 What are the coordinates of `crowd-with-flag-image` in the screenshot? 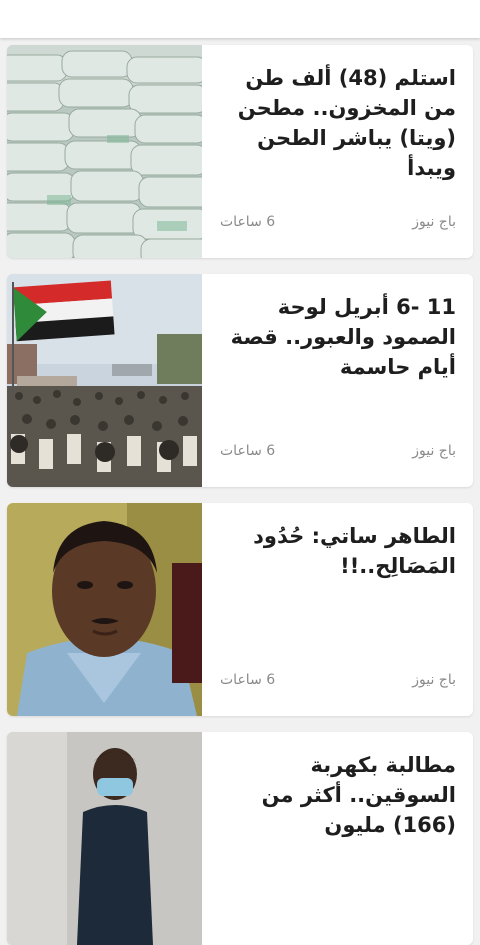 It's located at (104, 380).